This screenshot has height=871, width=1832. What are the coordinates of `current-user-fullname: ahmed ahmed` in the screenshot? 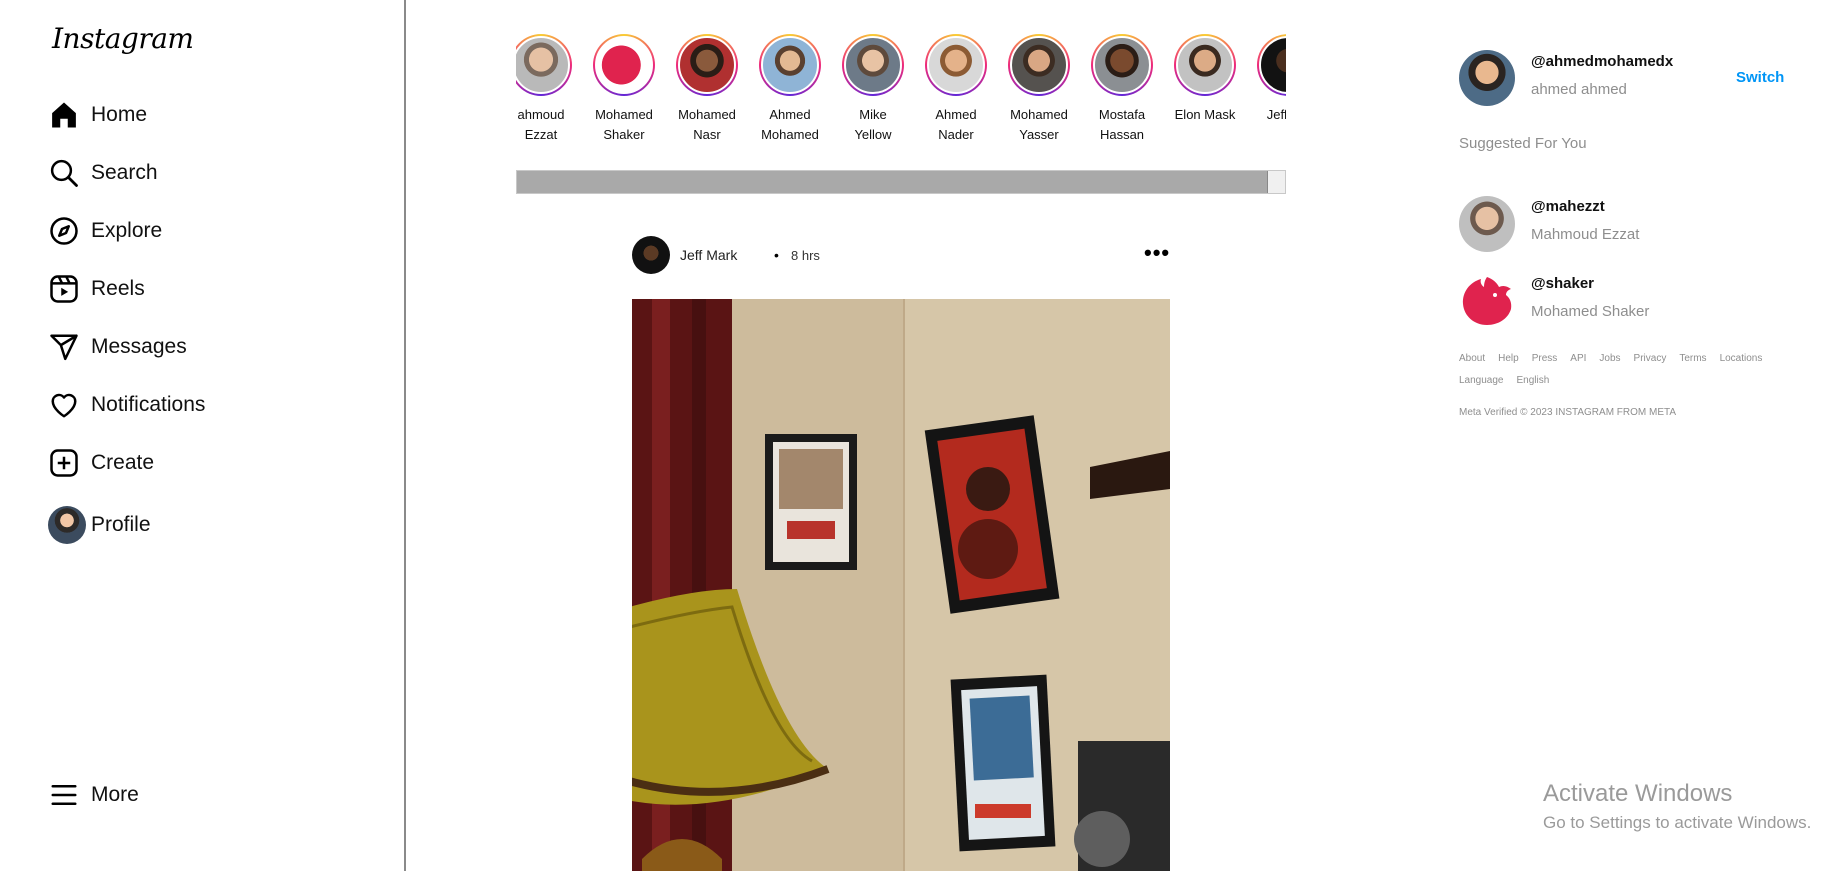 It's located at (1579, 89).